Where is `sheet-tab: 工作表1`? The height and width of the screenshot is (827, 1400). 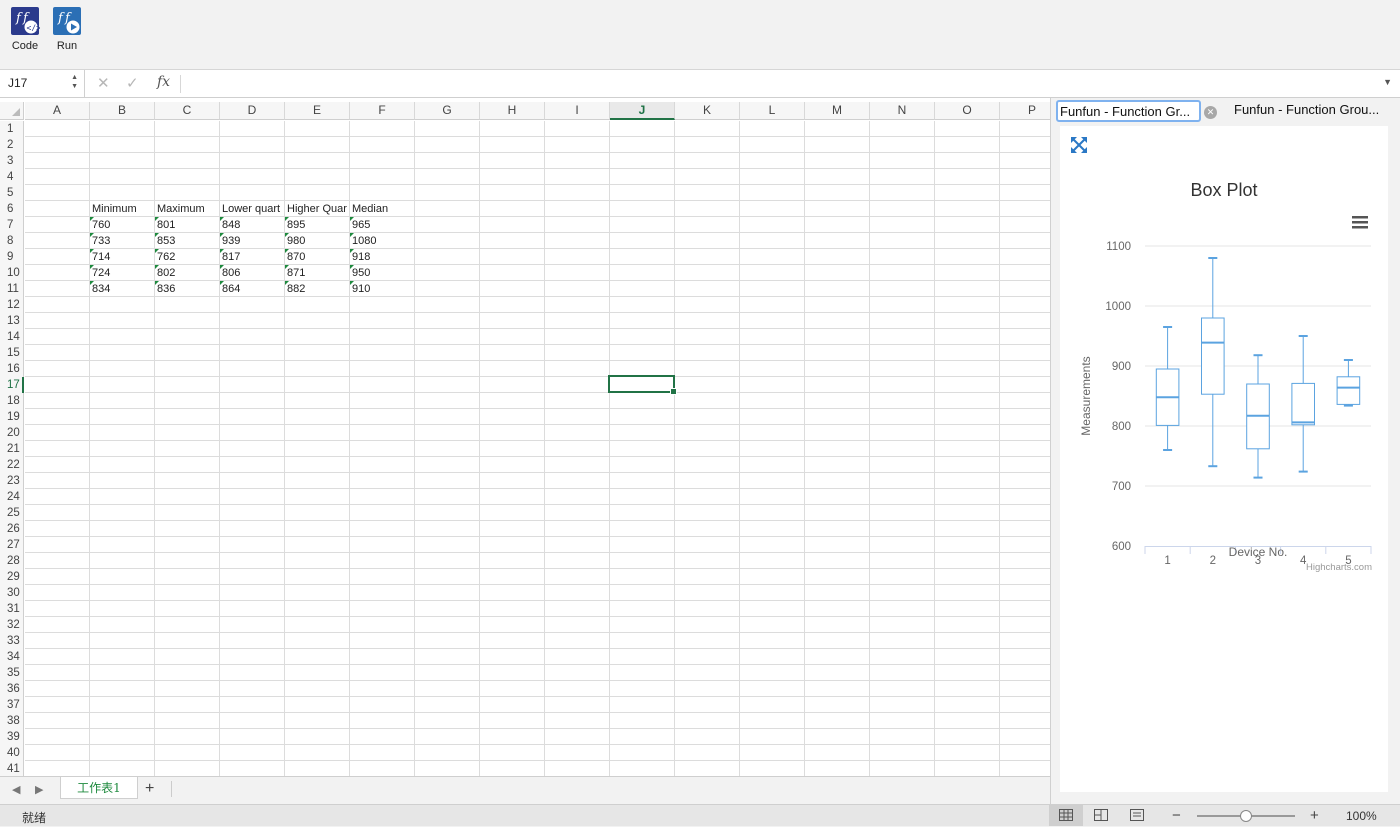
sheet-tab: 工作表1 is located at coordinates (99, 788).